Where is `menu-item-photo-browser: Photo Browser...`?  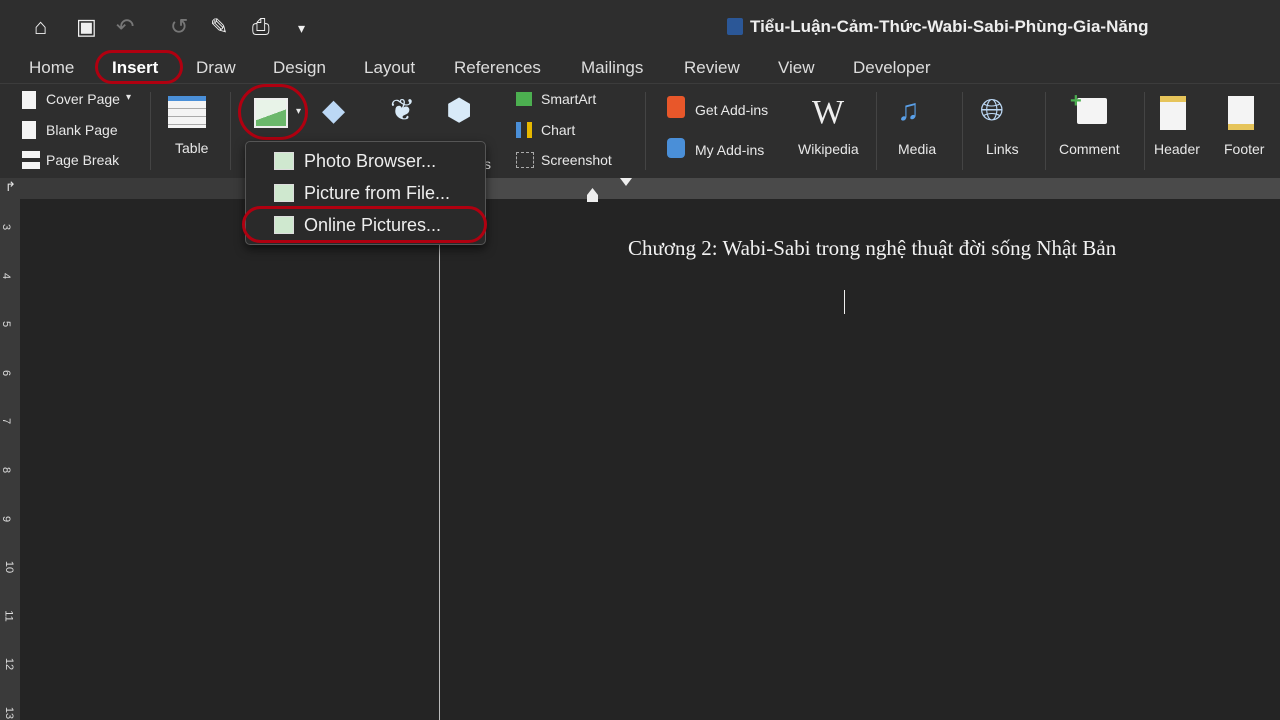 menu-item-photo-browser: Photo Browser... is located at coordinates (370, 161).